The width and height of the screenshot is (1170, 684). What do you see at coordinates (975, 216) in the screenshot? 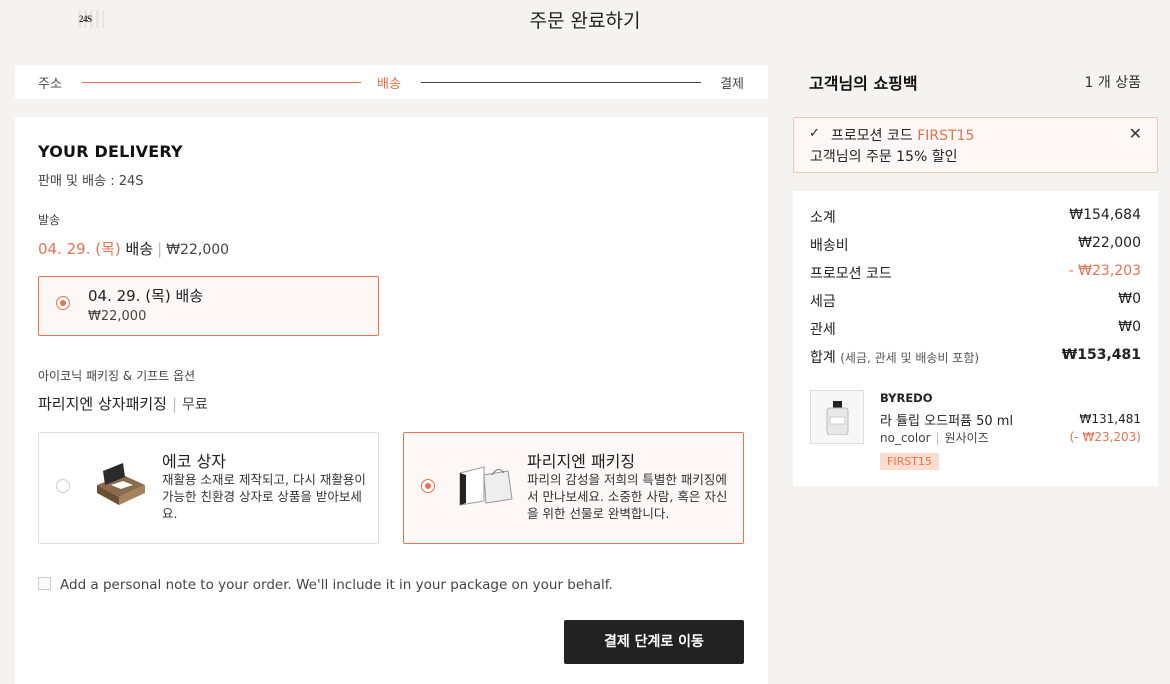
I see `summary-row: 소계 ₩154,684` at bounding box center [975, 216].